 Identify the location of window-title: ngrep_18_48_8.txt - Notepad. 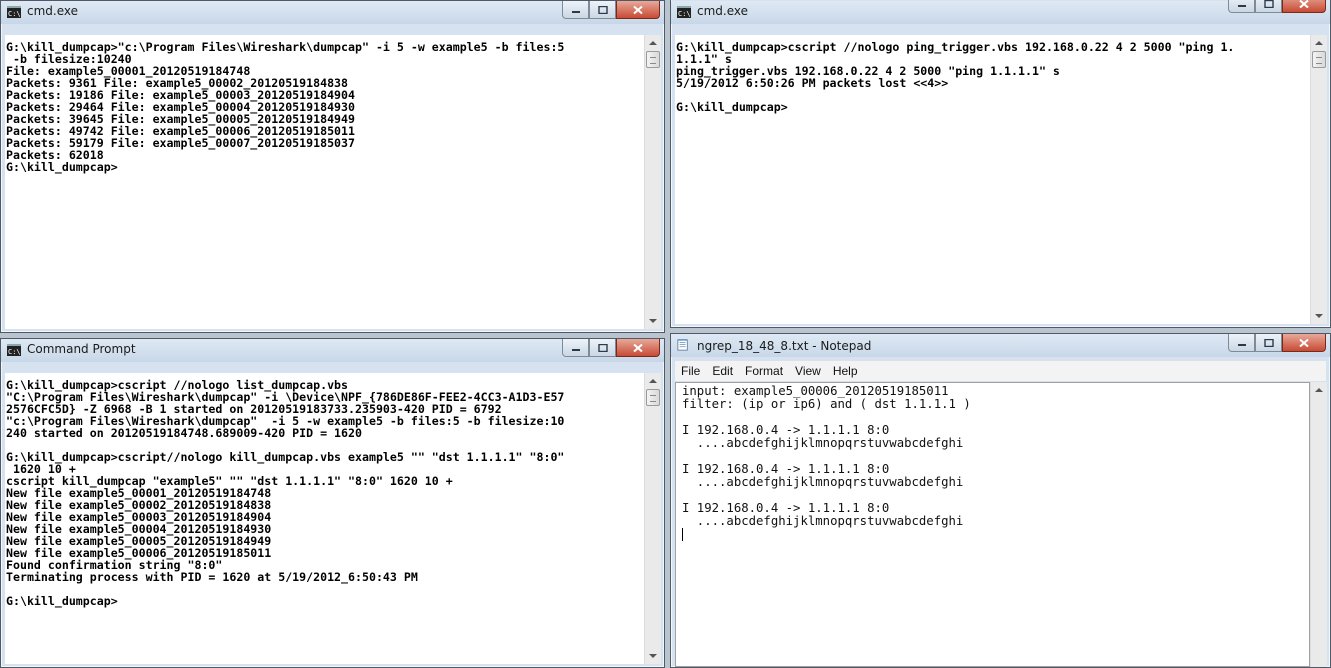
(784, 346).